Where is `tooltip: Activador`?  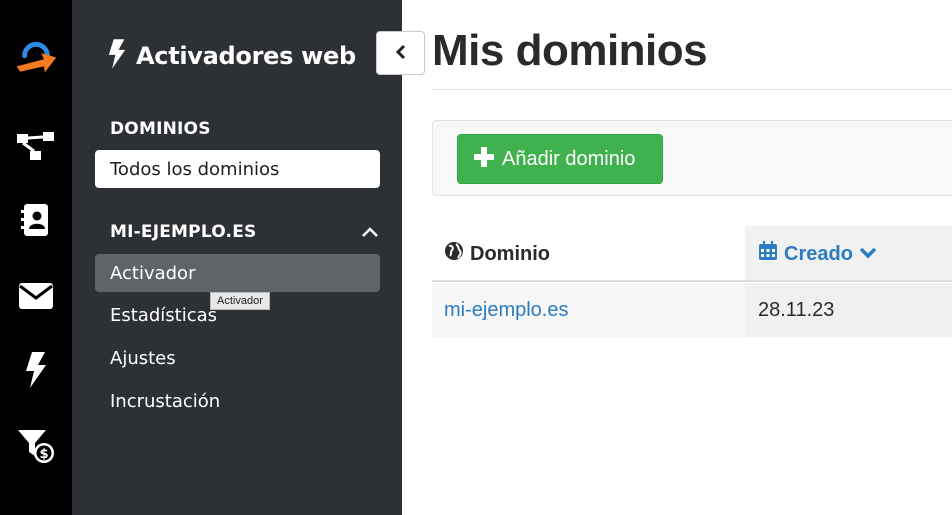 tooltip: Activador is located at coordinates (240, 301).